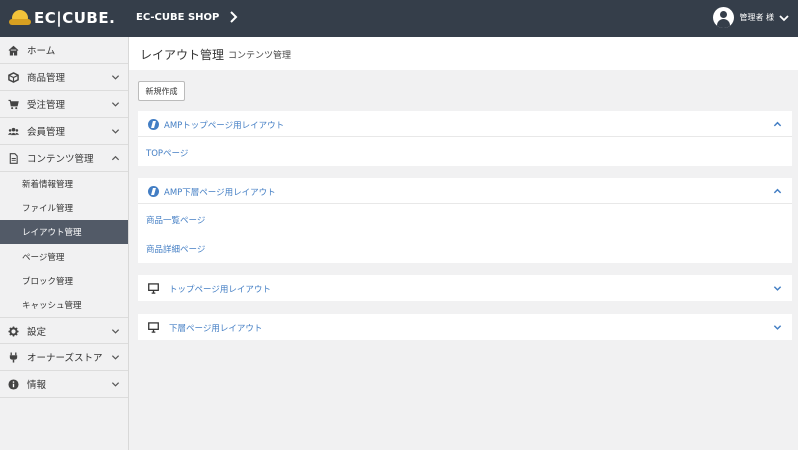  I want to click on chevron-right-icon, so click(234, 17).